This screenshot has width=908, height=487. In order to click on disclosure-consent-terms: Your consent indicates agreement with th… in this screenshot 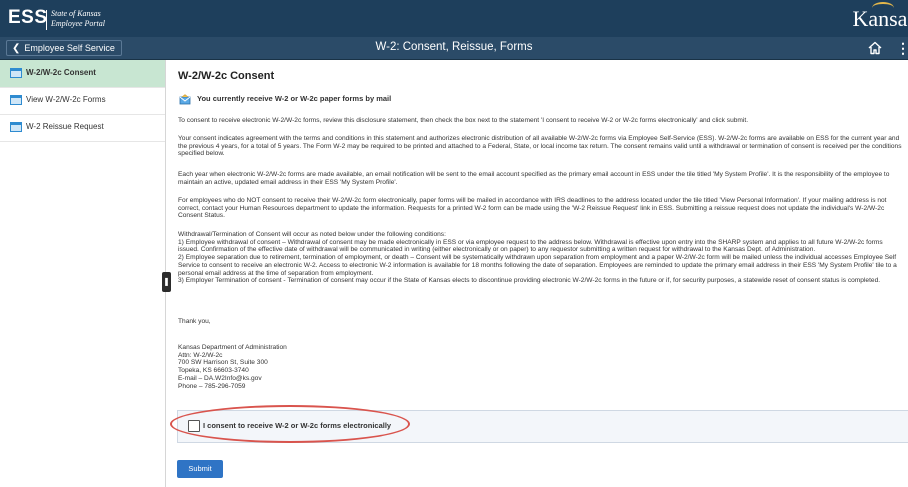, I will do `click(540, 146)`.